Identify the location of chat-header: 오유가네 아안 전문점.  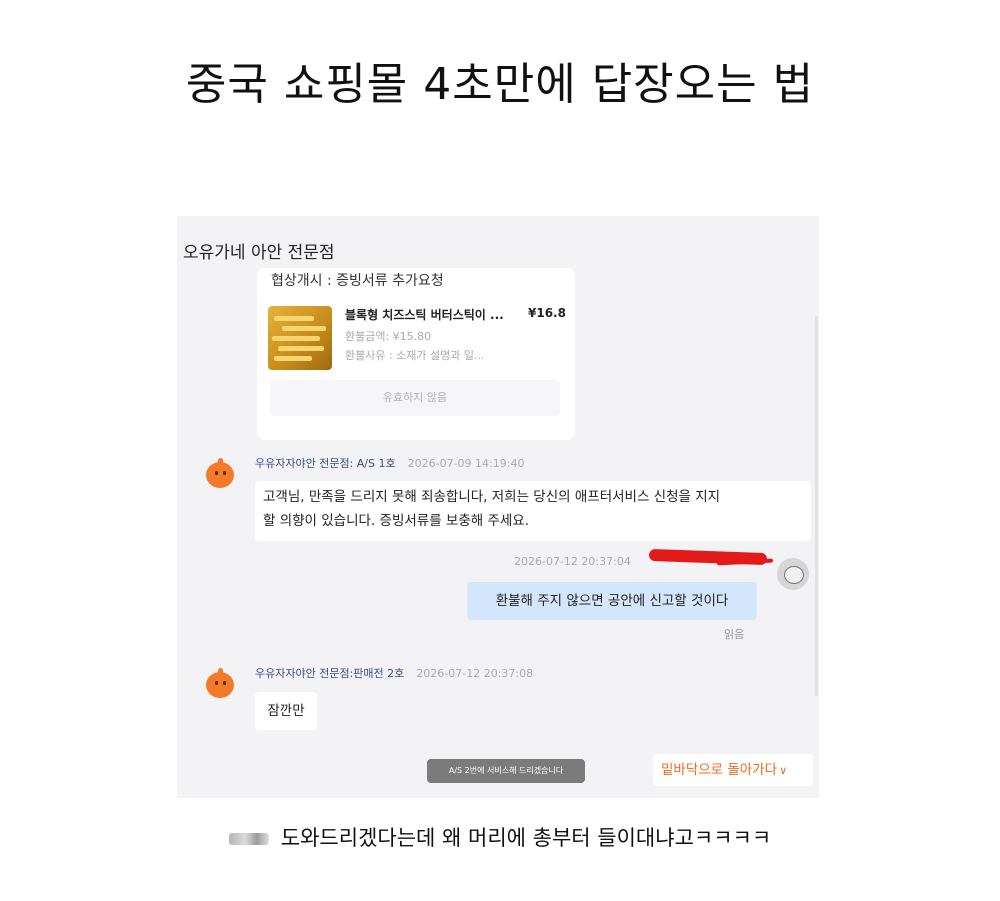
(498, 242).